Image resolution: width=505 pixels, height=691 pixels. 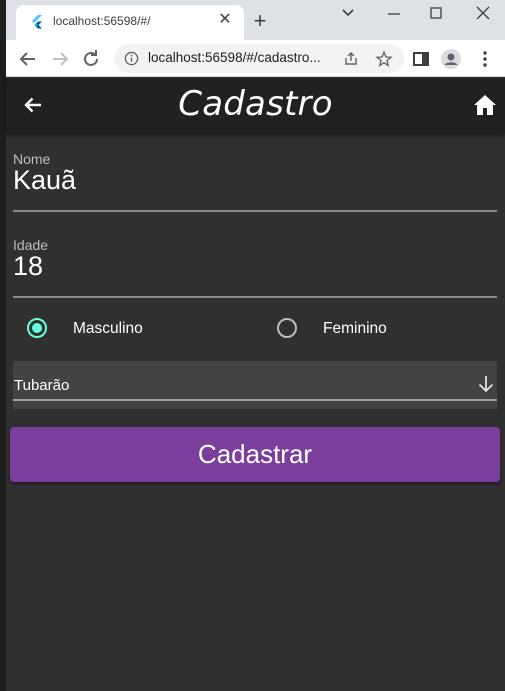 I want to click on profile-icon, so click(x=451, y=59).